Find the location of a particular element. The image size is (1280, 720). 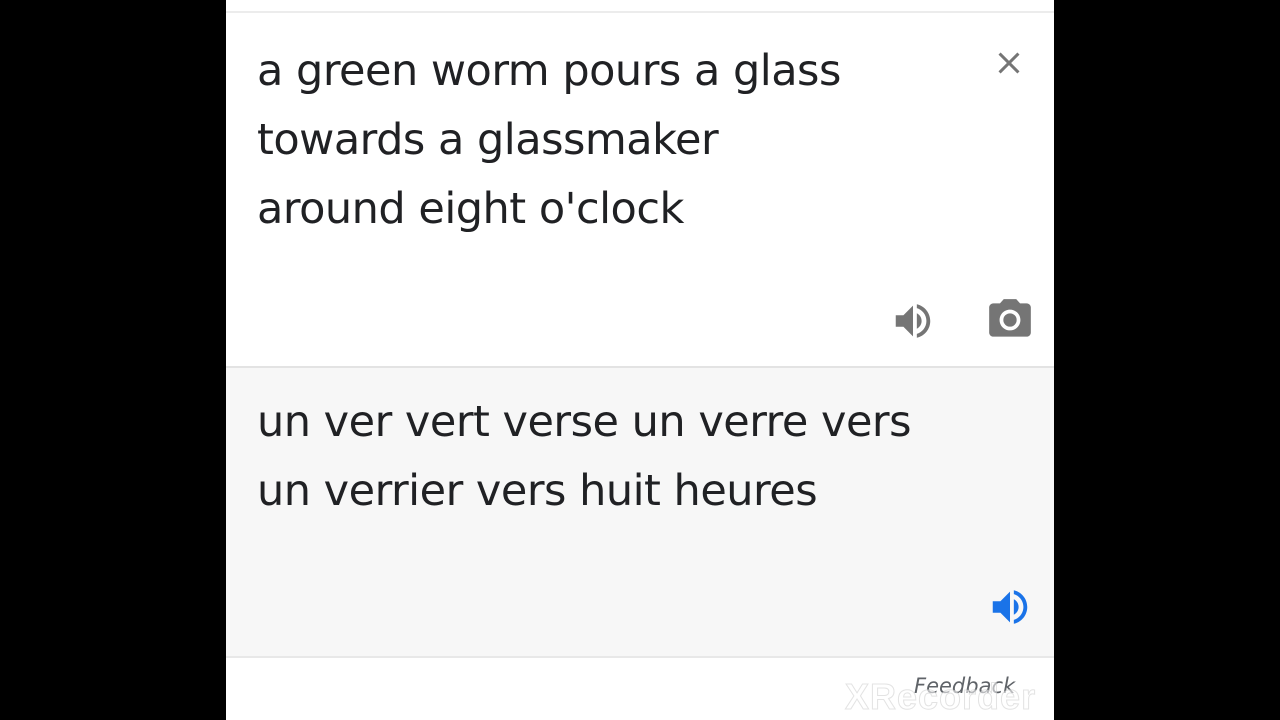

listen-translation-button is located at coordinates (1010, 607).